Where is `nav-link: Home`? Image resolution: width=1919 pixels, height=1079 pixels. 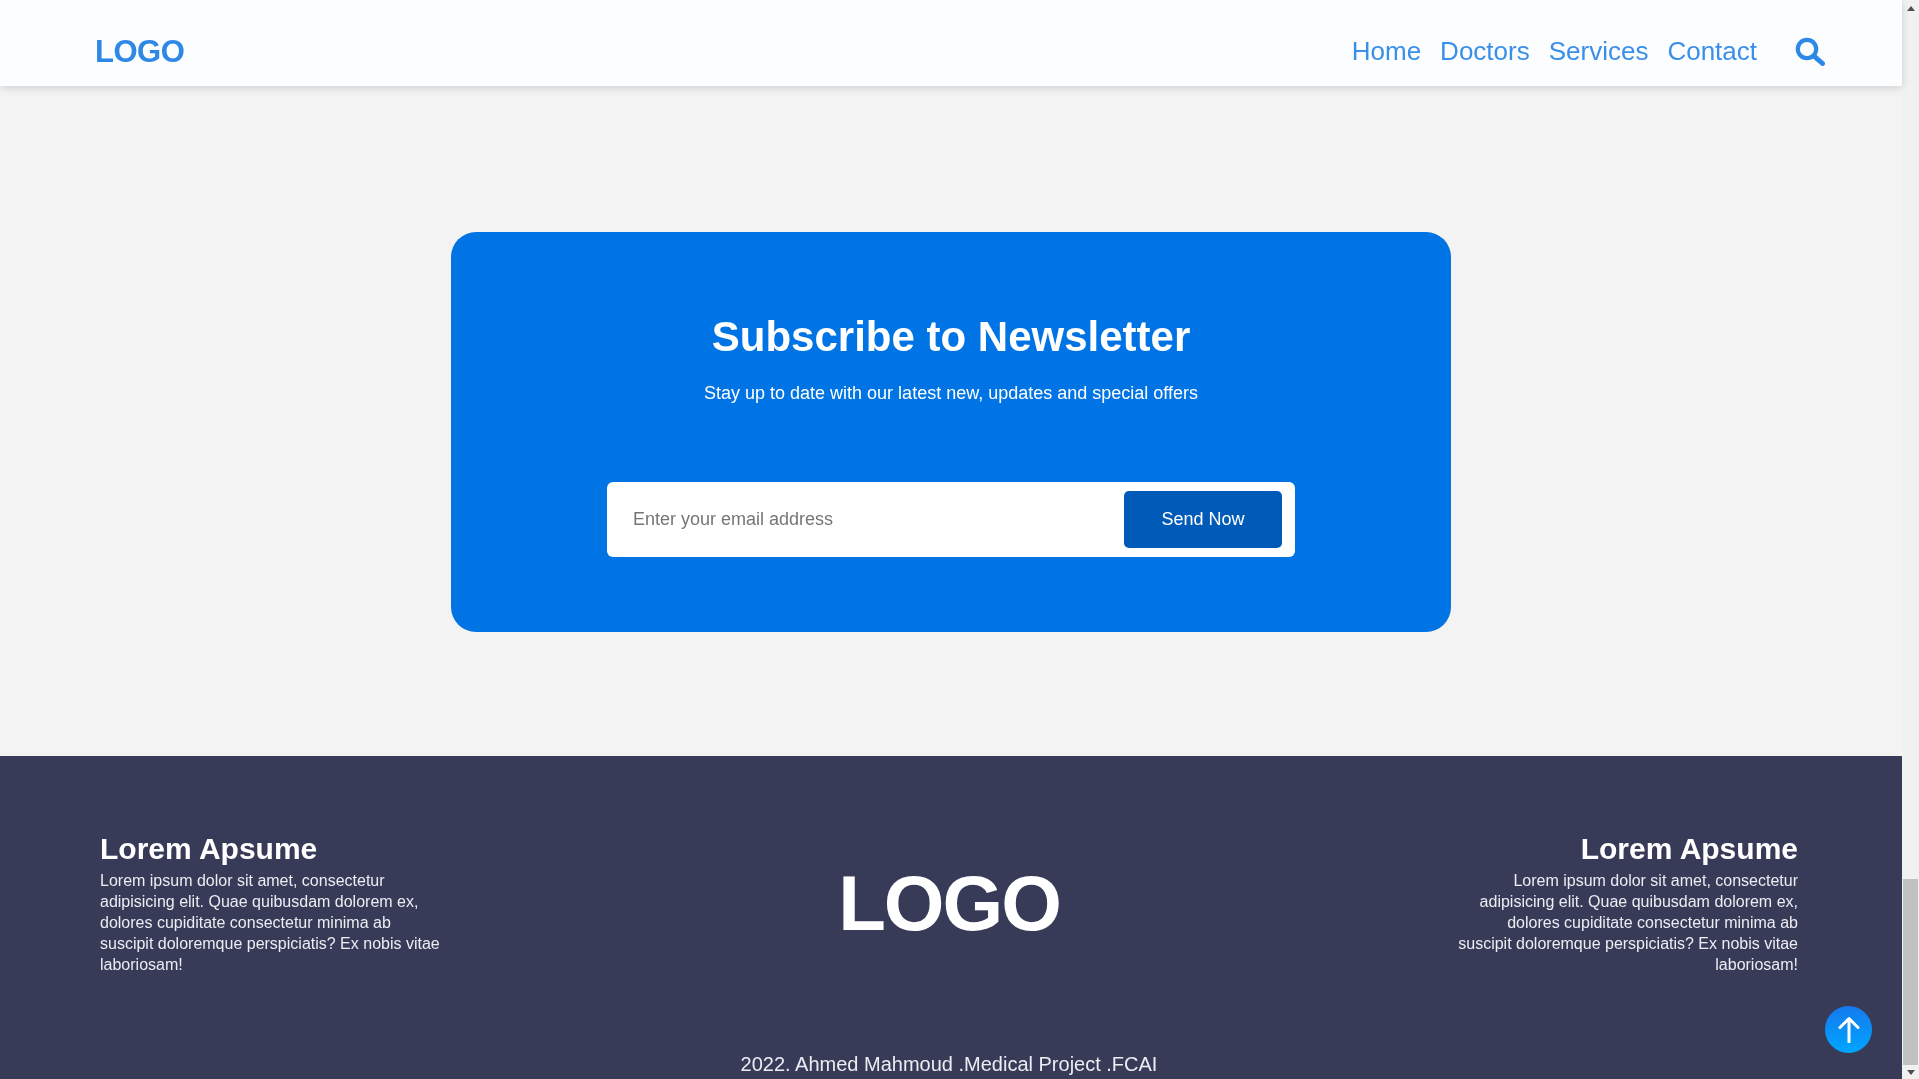
nav-link: Home is located at coordinates (1386, 51).